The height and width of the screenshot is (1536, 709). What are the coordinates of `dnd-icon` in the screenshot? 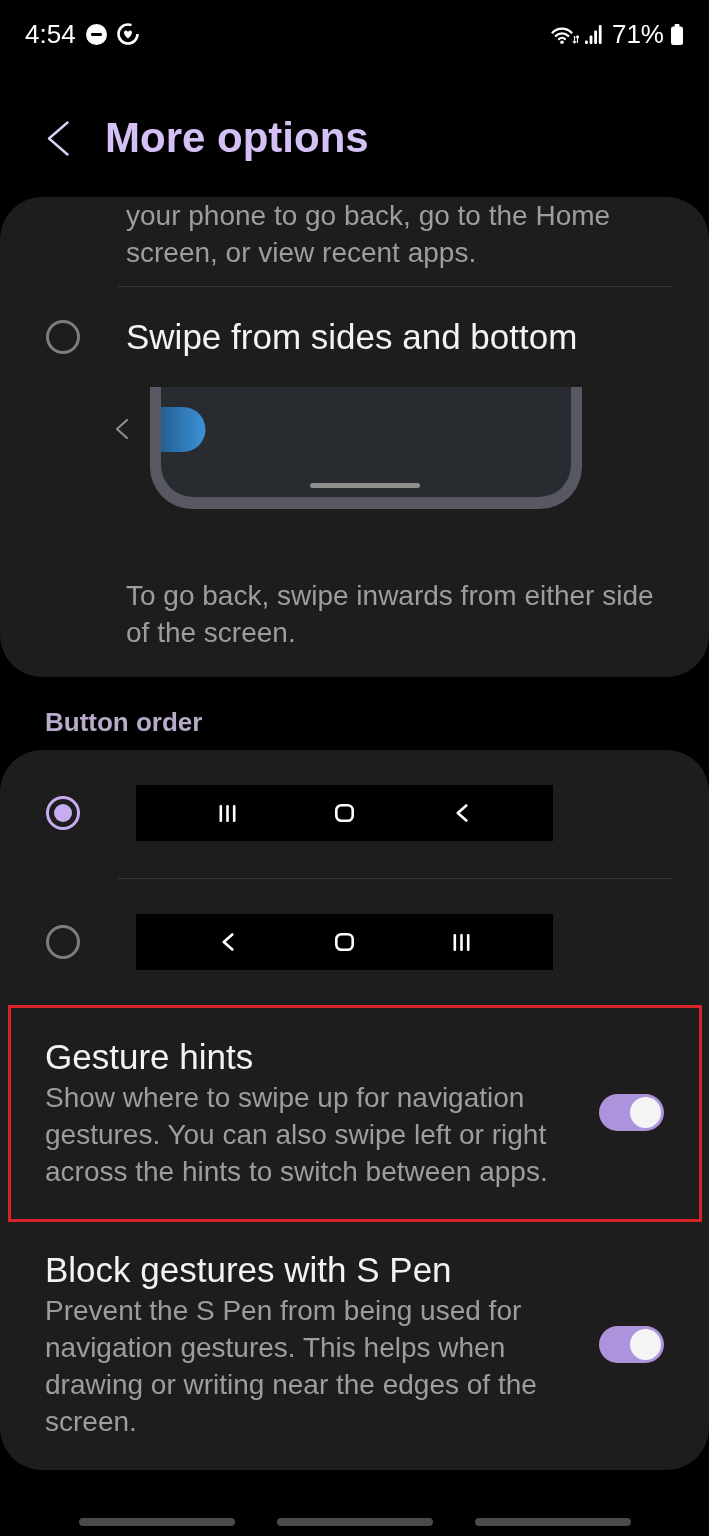 It's located at (96, 34).